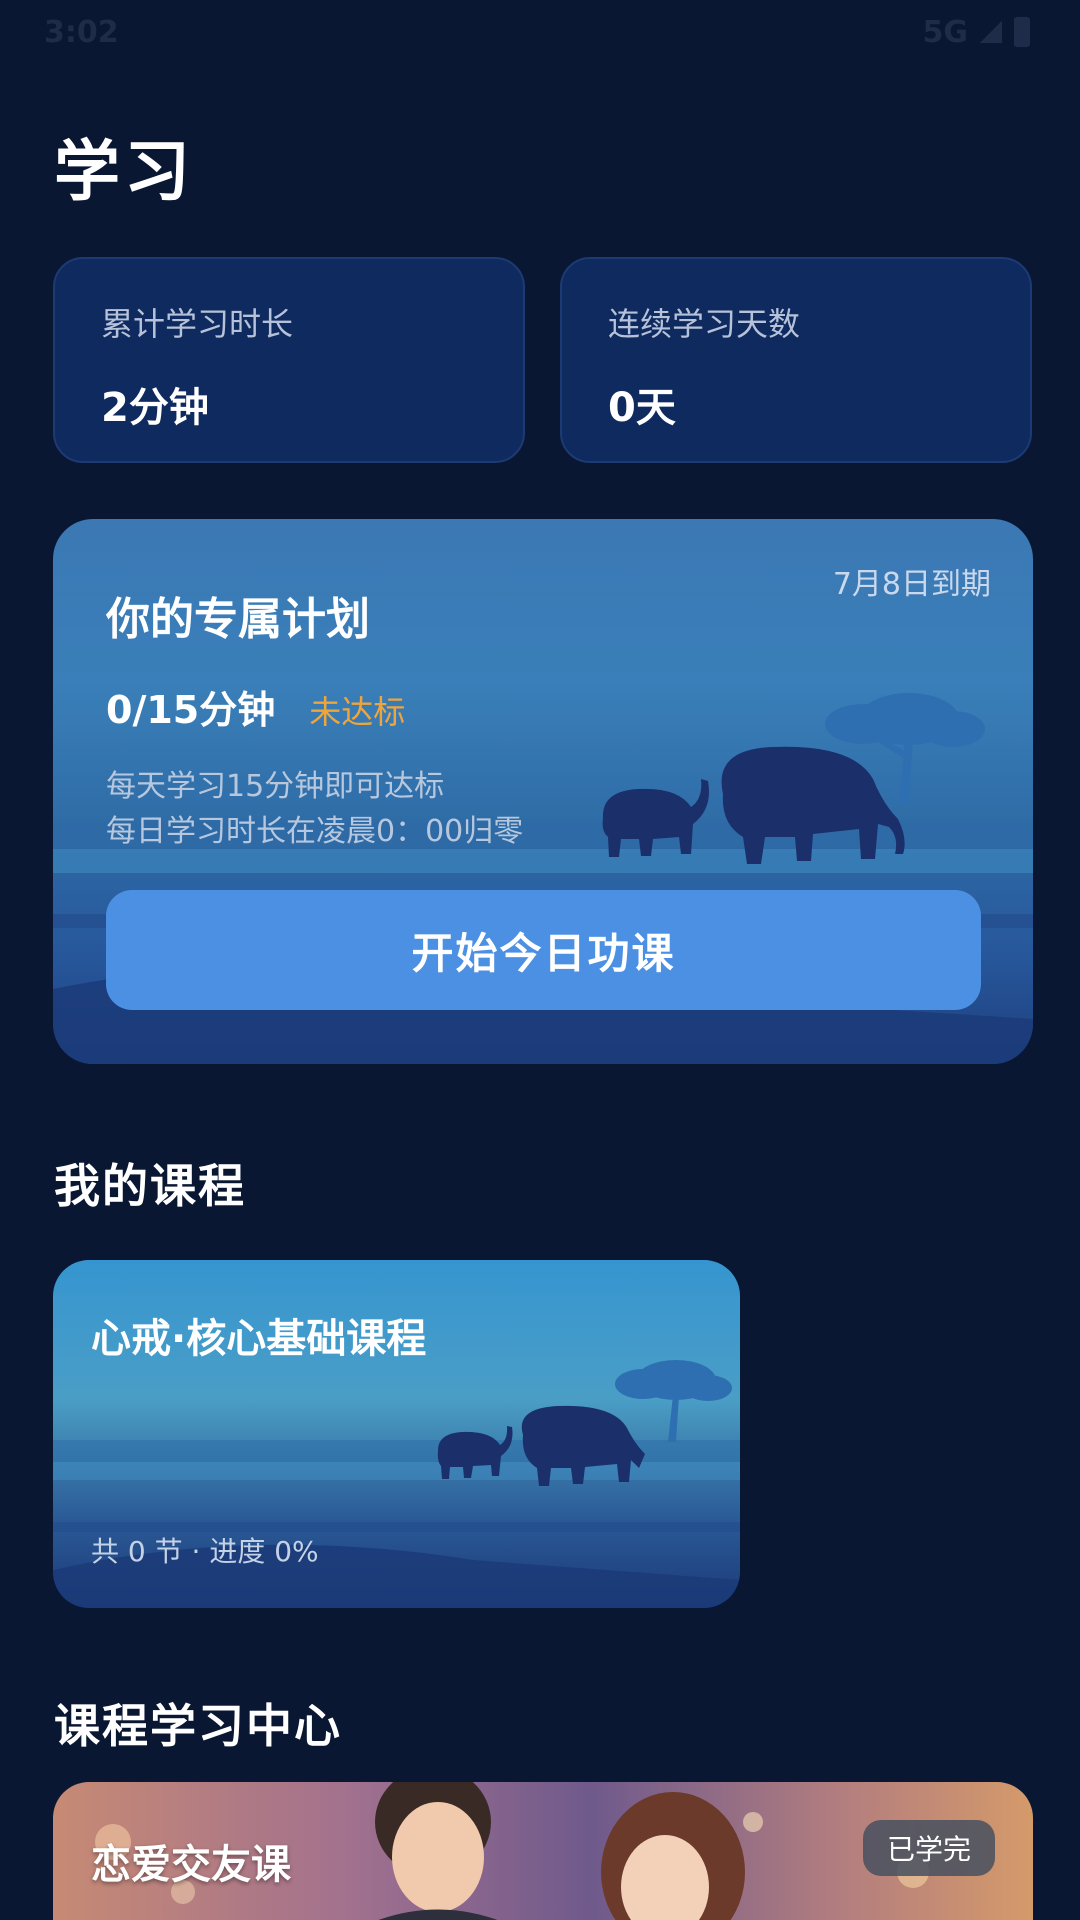 The image size is (1080, 1920). What do you see at coordinates (315, 831) in the screenshot?
I see `plan-note-reset: 每日学习时长在凌晨0：00归零` at bounding box center [315, 831].